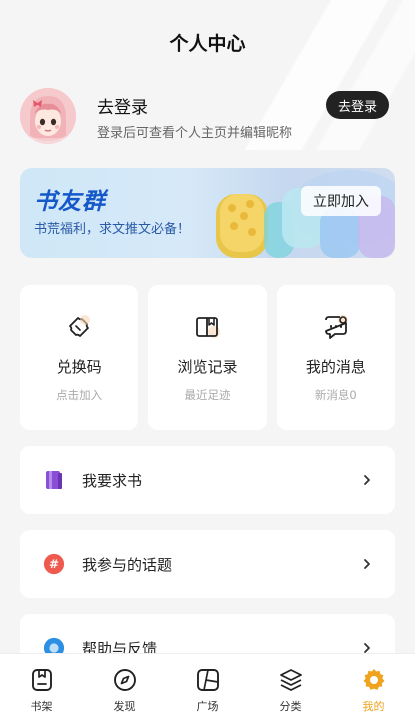 Image resolution: width=415 pixels, height=725 pixels. Describe the element at coordinates (207, 706) in the screenshot. I see `tab-label: 广场` at that location.